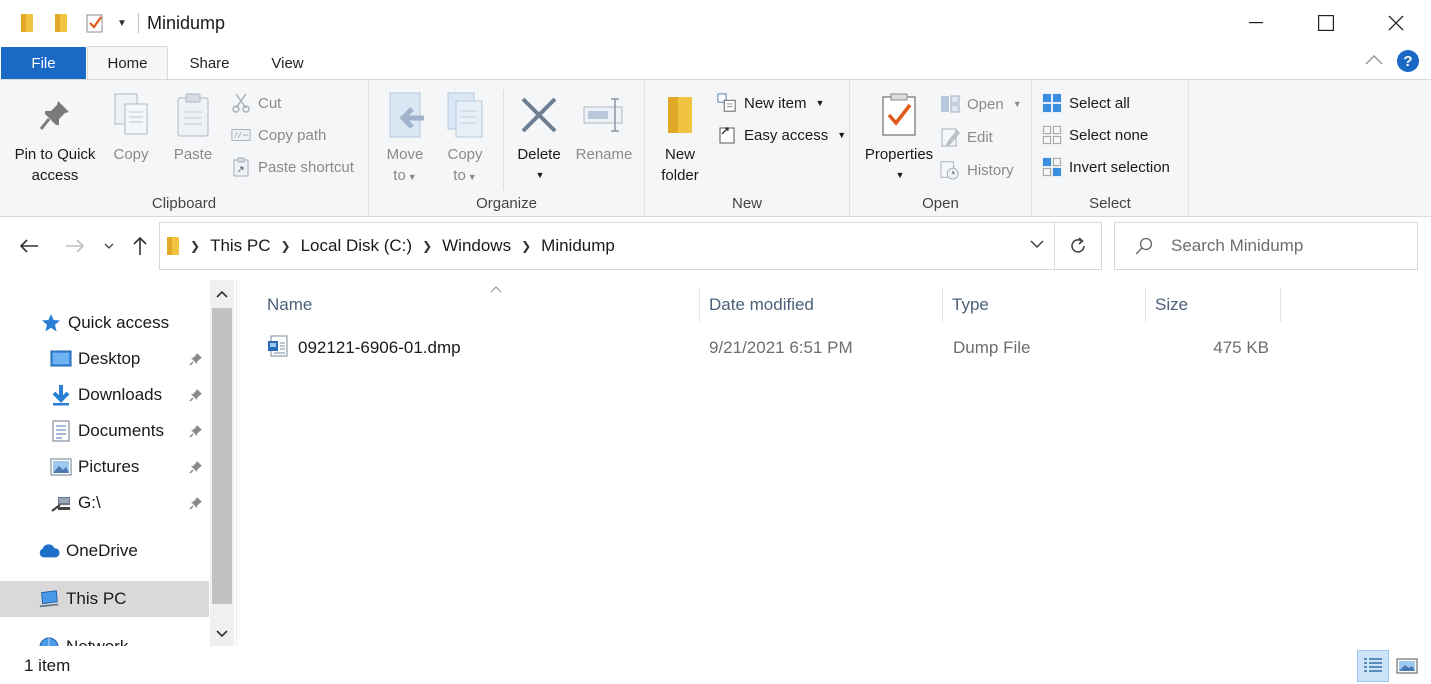 This screenshot has height=684, width=1431. Describe the element at coordinates (61, 395) in the screenshot. I see `download-icon` at that location.